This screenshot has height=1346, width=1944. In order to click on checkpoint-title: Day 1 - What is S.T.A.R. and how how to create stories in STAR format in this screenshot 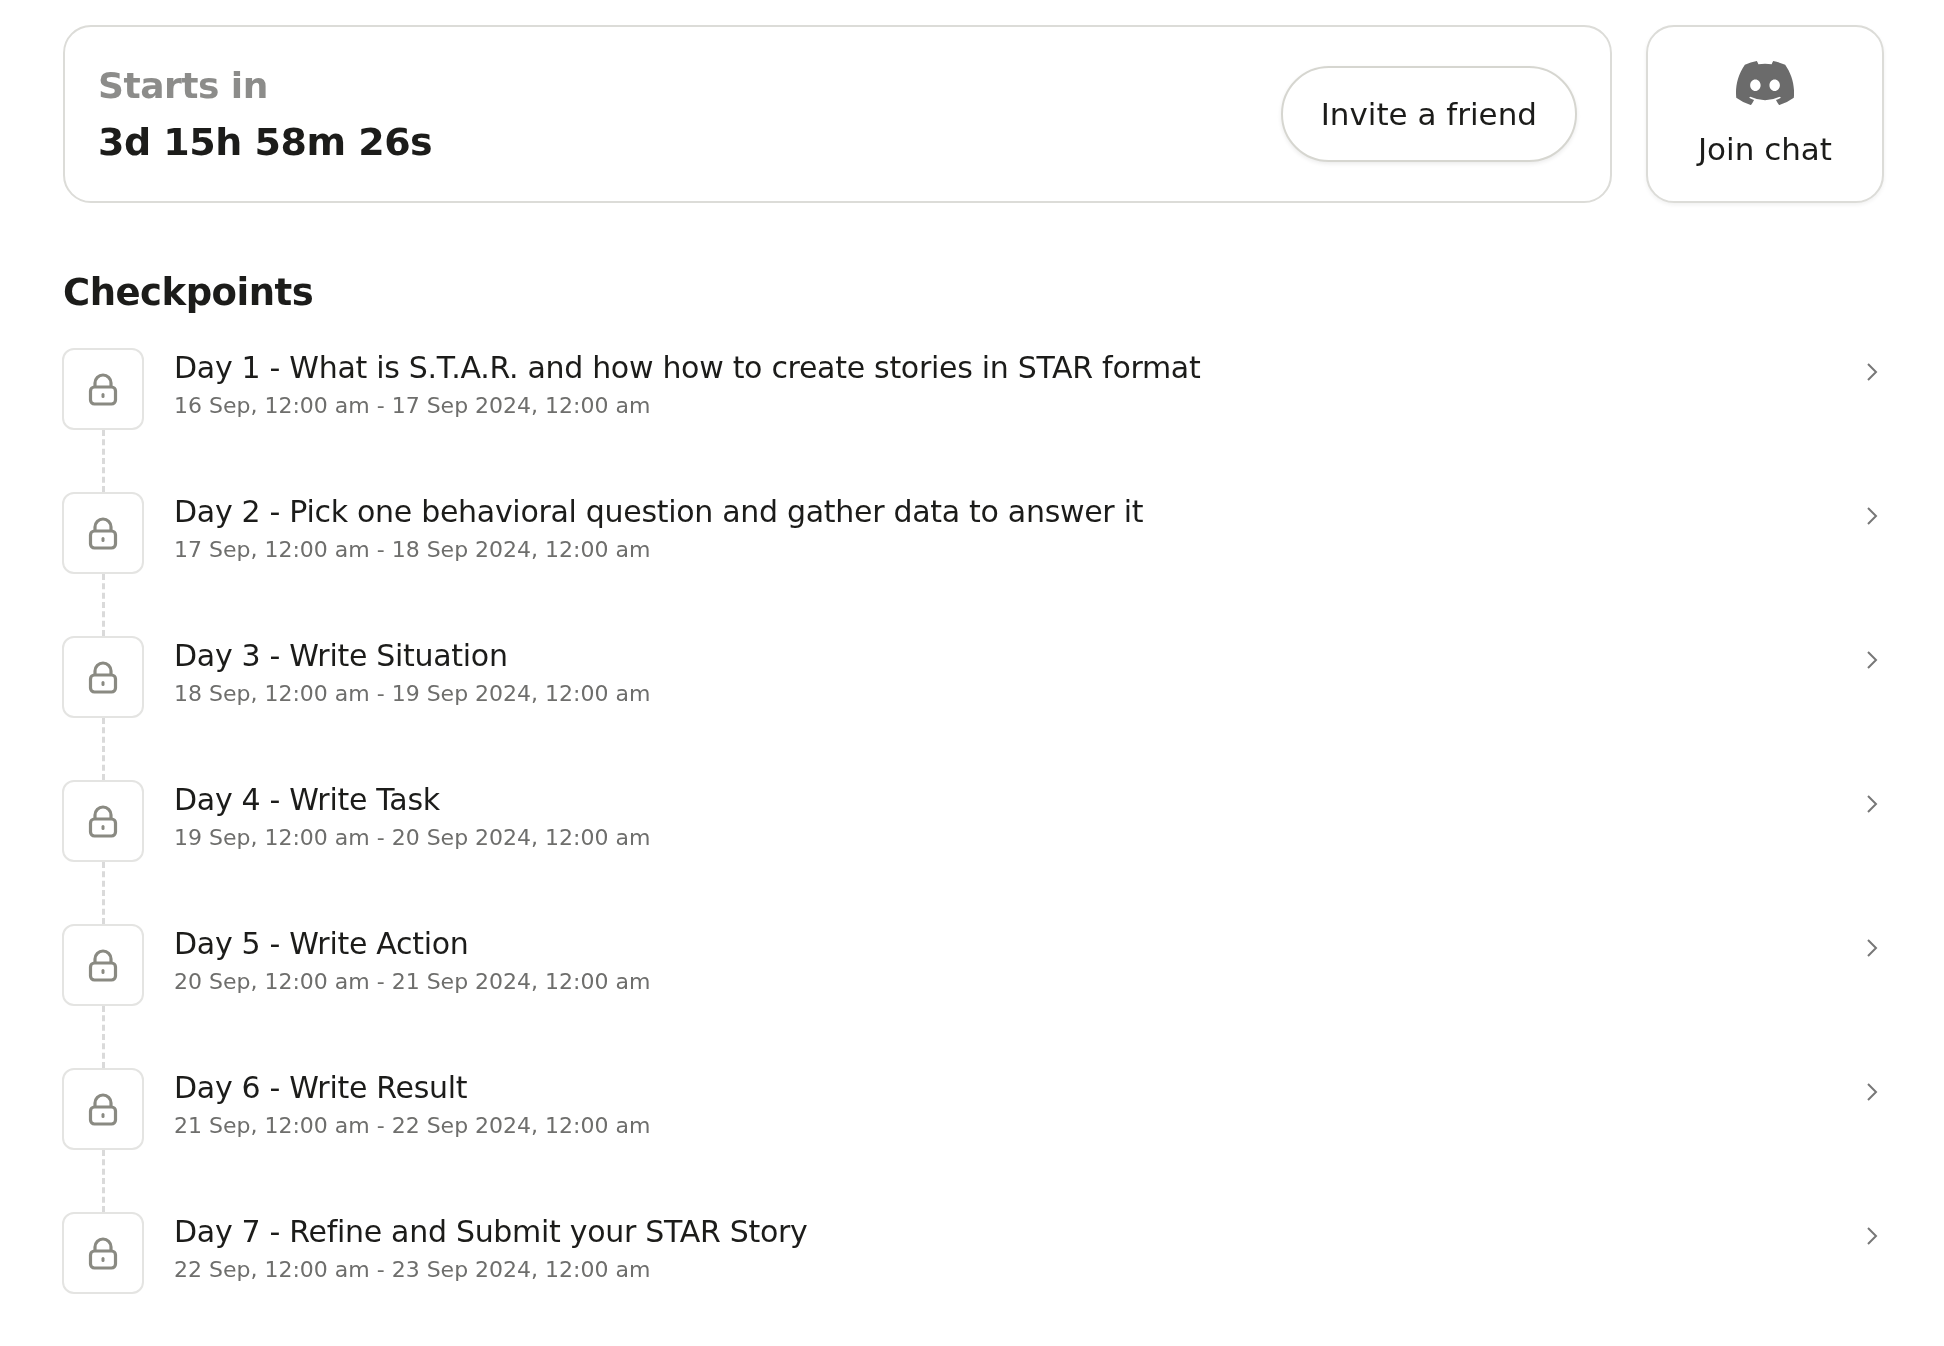, I will do `click(688, 367)`.